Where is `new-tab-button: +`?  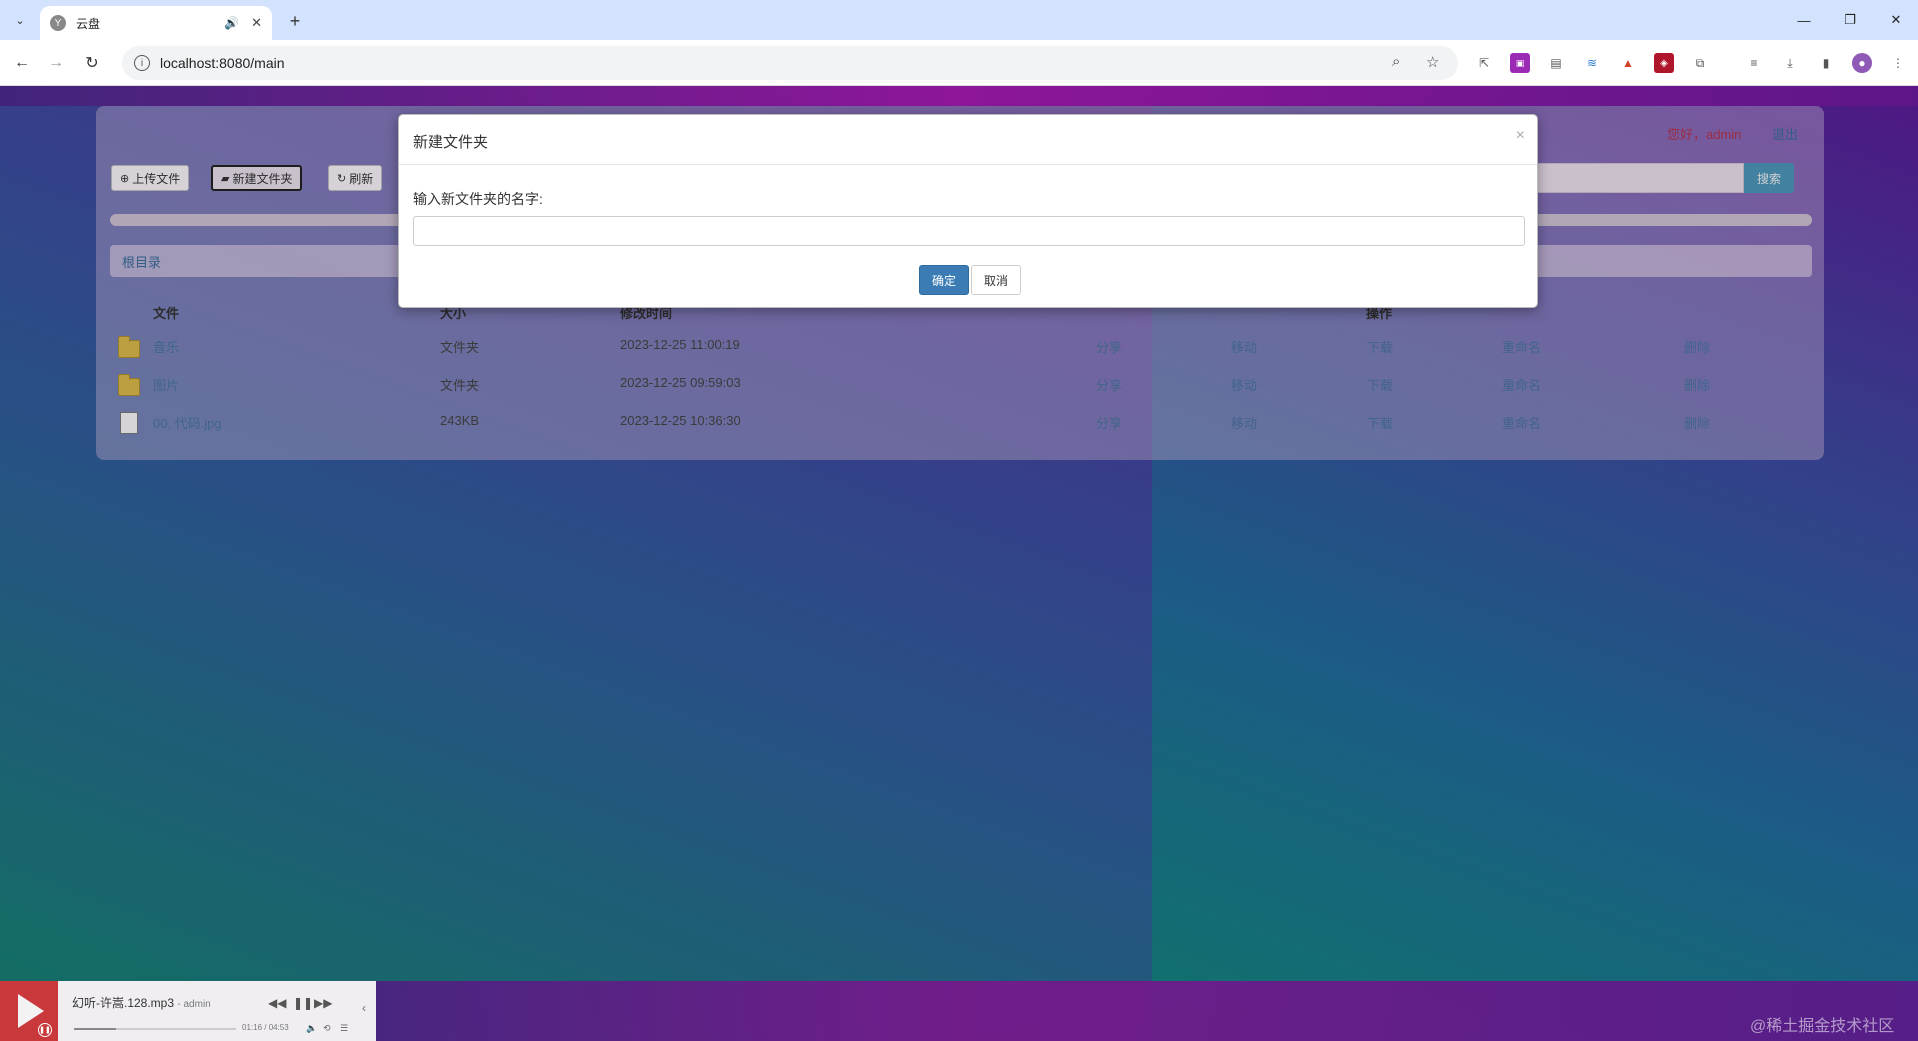 new-tab-button: + is located at coordinates (295, 21).